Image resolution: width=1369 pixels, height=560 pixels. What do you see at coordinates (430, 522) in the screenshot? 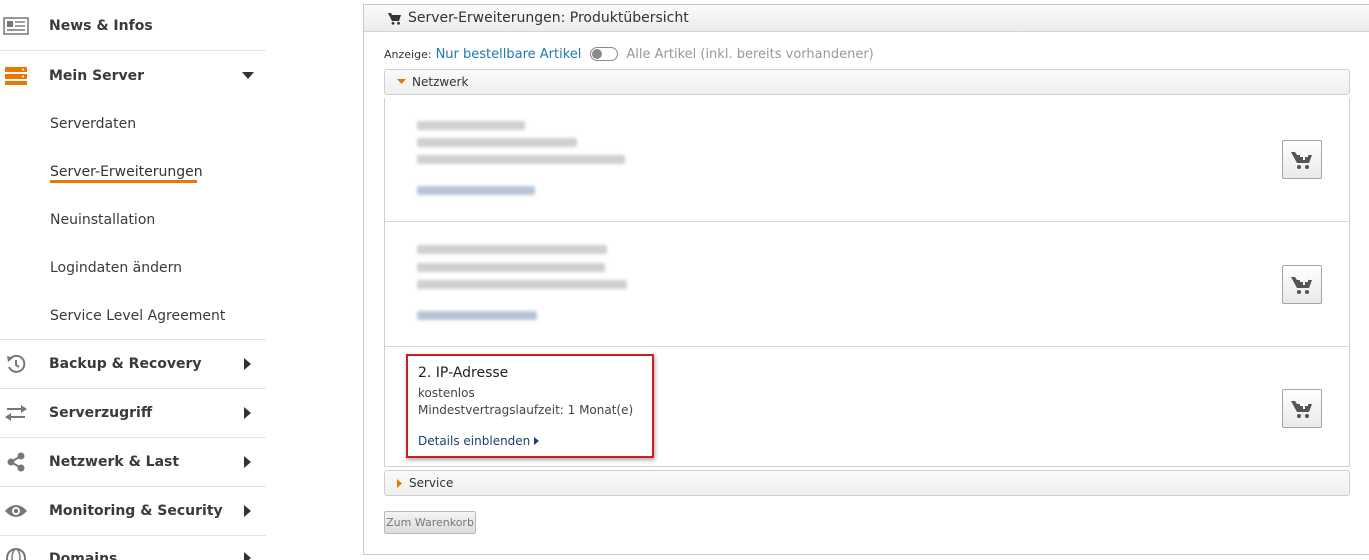
I see `add-to-basket-button: Zum Warenkorb` at bounding box center [430, 522].